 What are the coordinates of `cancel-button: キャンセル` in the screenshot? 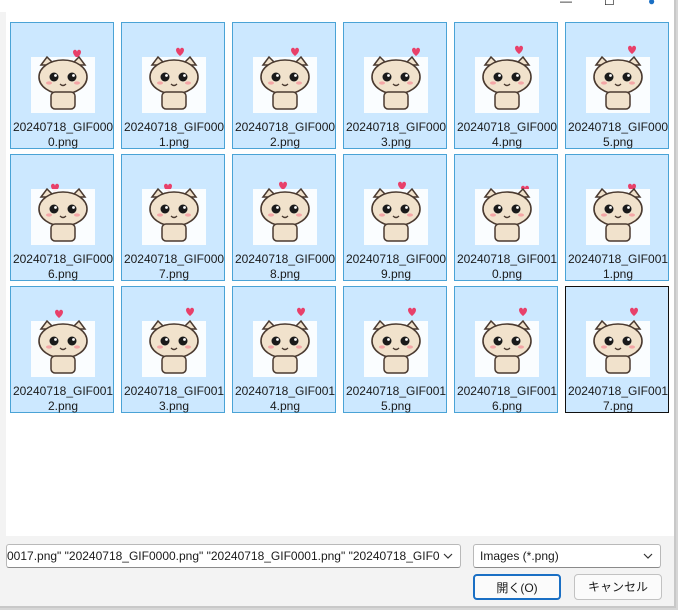 It's located at (618, 587).